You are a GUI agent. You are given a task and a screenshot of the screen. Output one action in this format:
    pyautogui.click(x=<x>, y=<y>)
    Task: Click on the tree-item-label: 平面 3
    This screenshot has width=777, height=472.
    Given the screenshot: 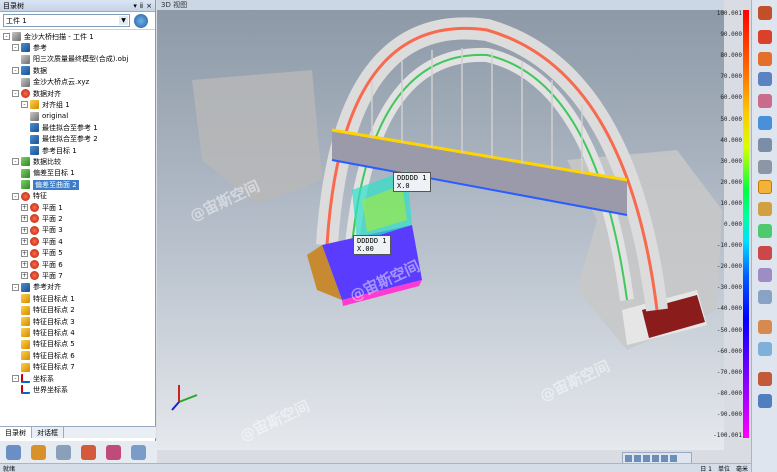 What is the action you would take?
    pyautogui.click(x=52, y=230)
    